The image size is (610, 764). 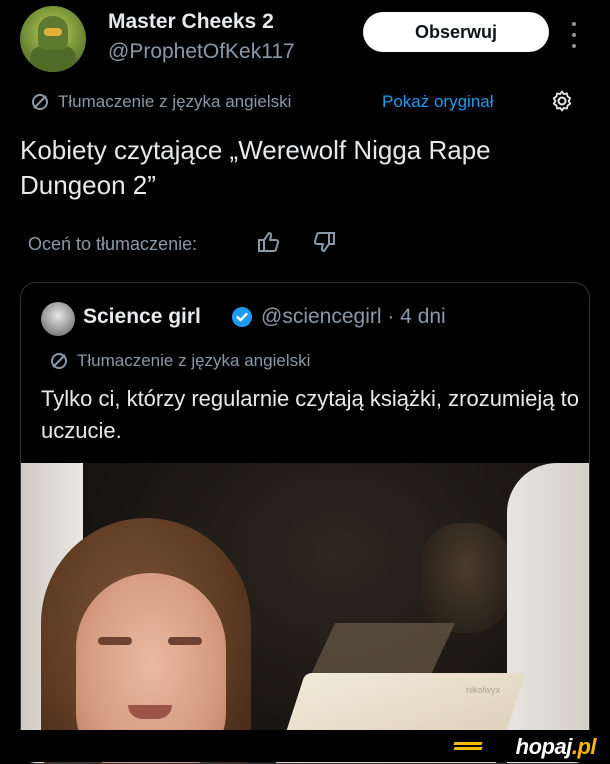 What do you see at coordinates (175, 101) in the screenshot?
I see `translation-label: Tłumaczenie z języka angielski` at bounding box center [175, 101].